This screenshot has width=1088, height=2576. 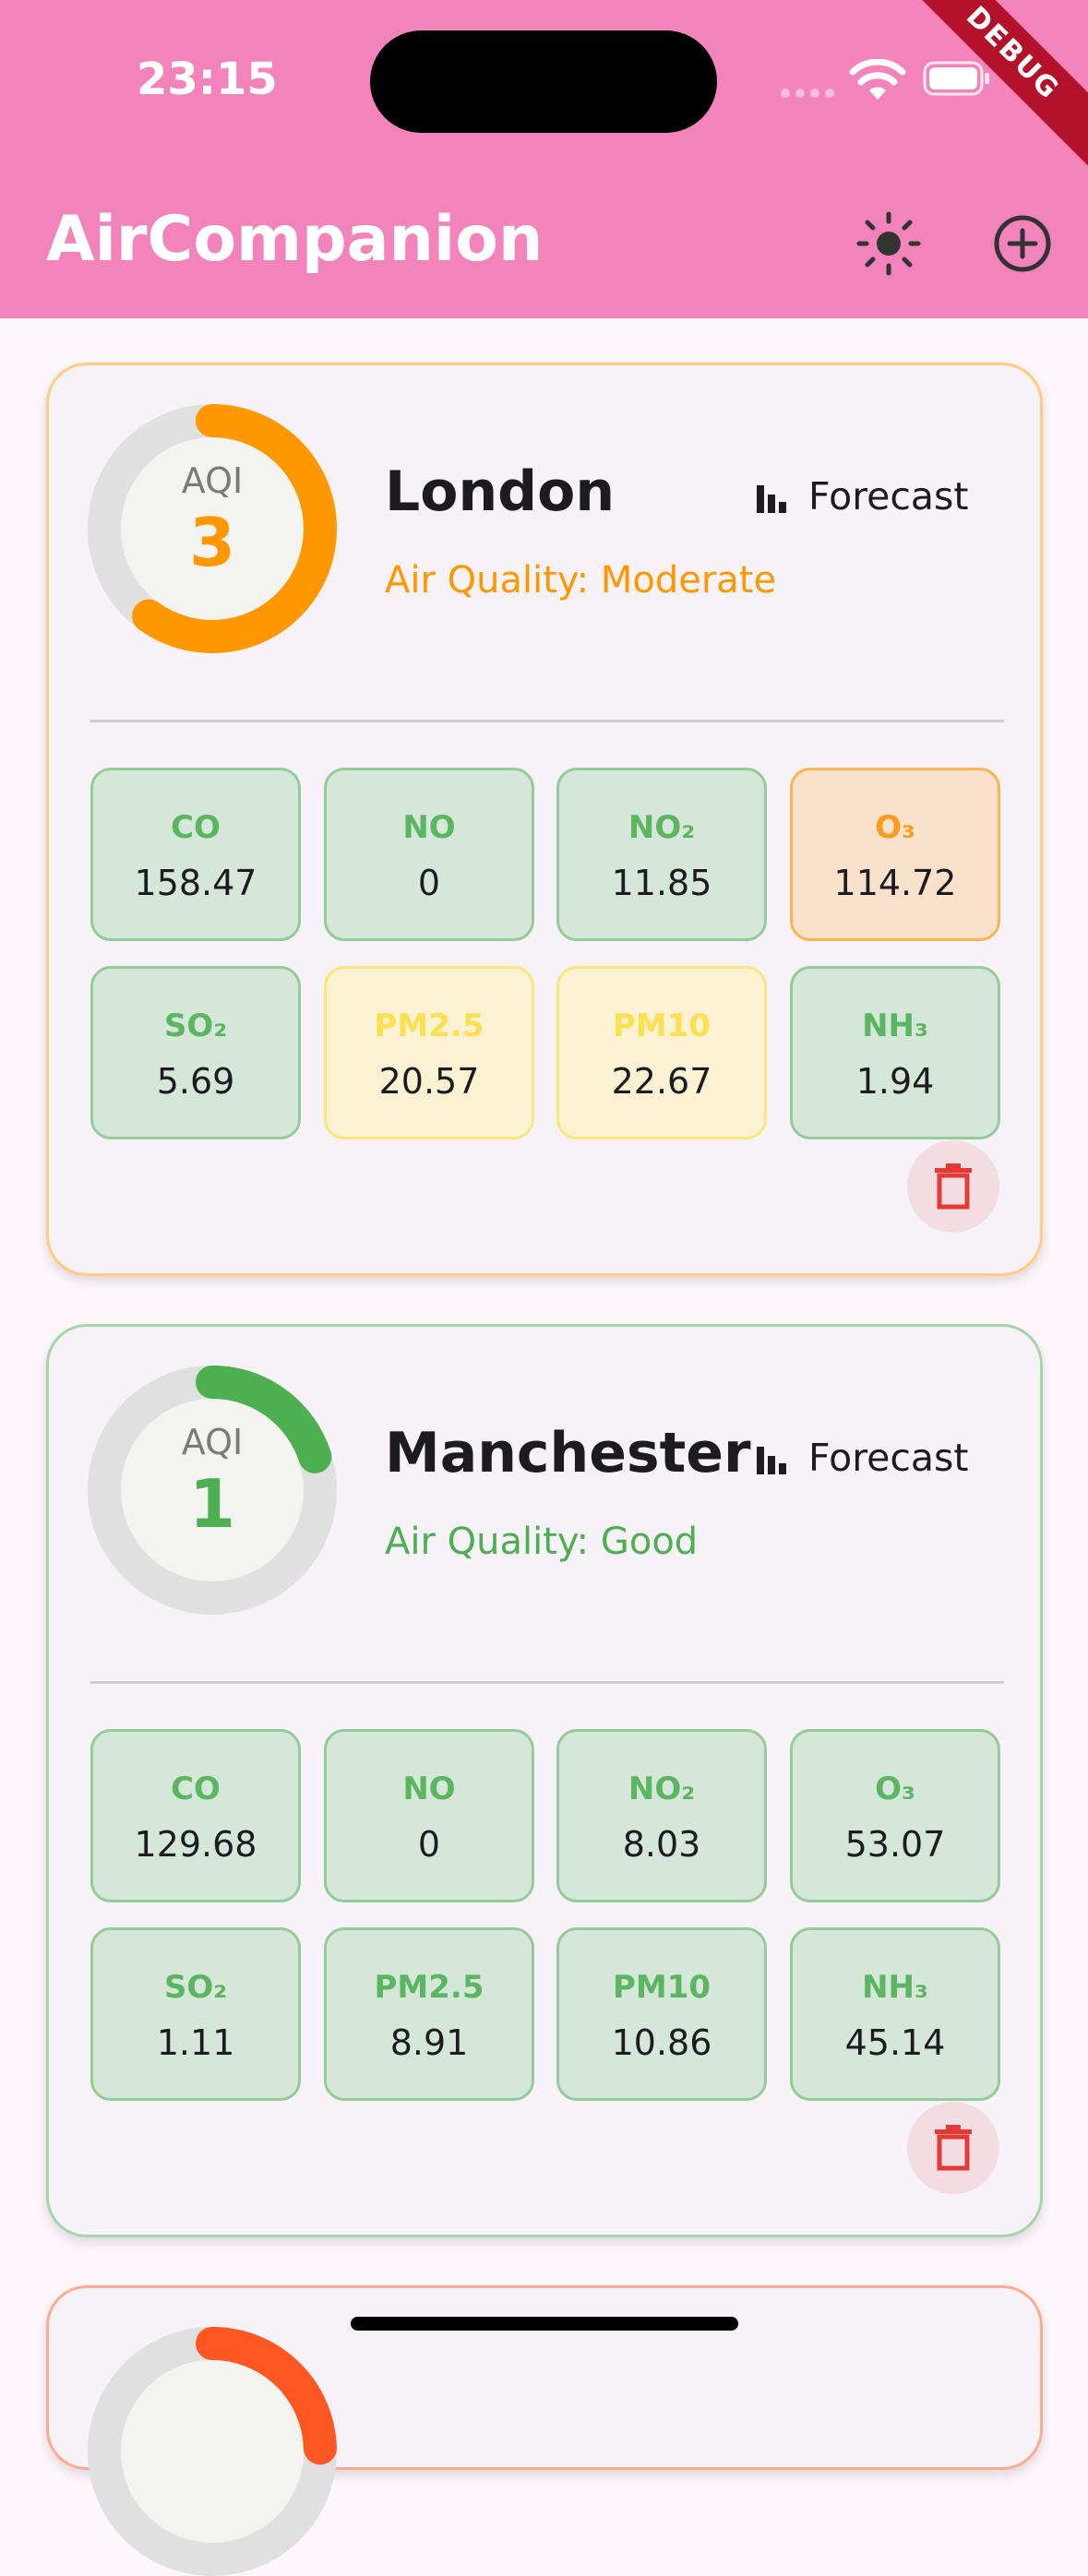 What do you see at coordinates (878, 79) in the screenshot?
I see `wifi-icon` at bounding box center [878, 79].